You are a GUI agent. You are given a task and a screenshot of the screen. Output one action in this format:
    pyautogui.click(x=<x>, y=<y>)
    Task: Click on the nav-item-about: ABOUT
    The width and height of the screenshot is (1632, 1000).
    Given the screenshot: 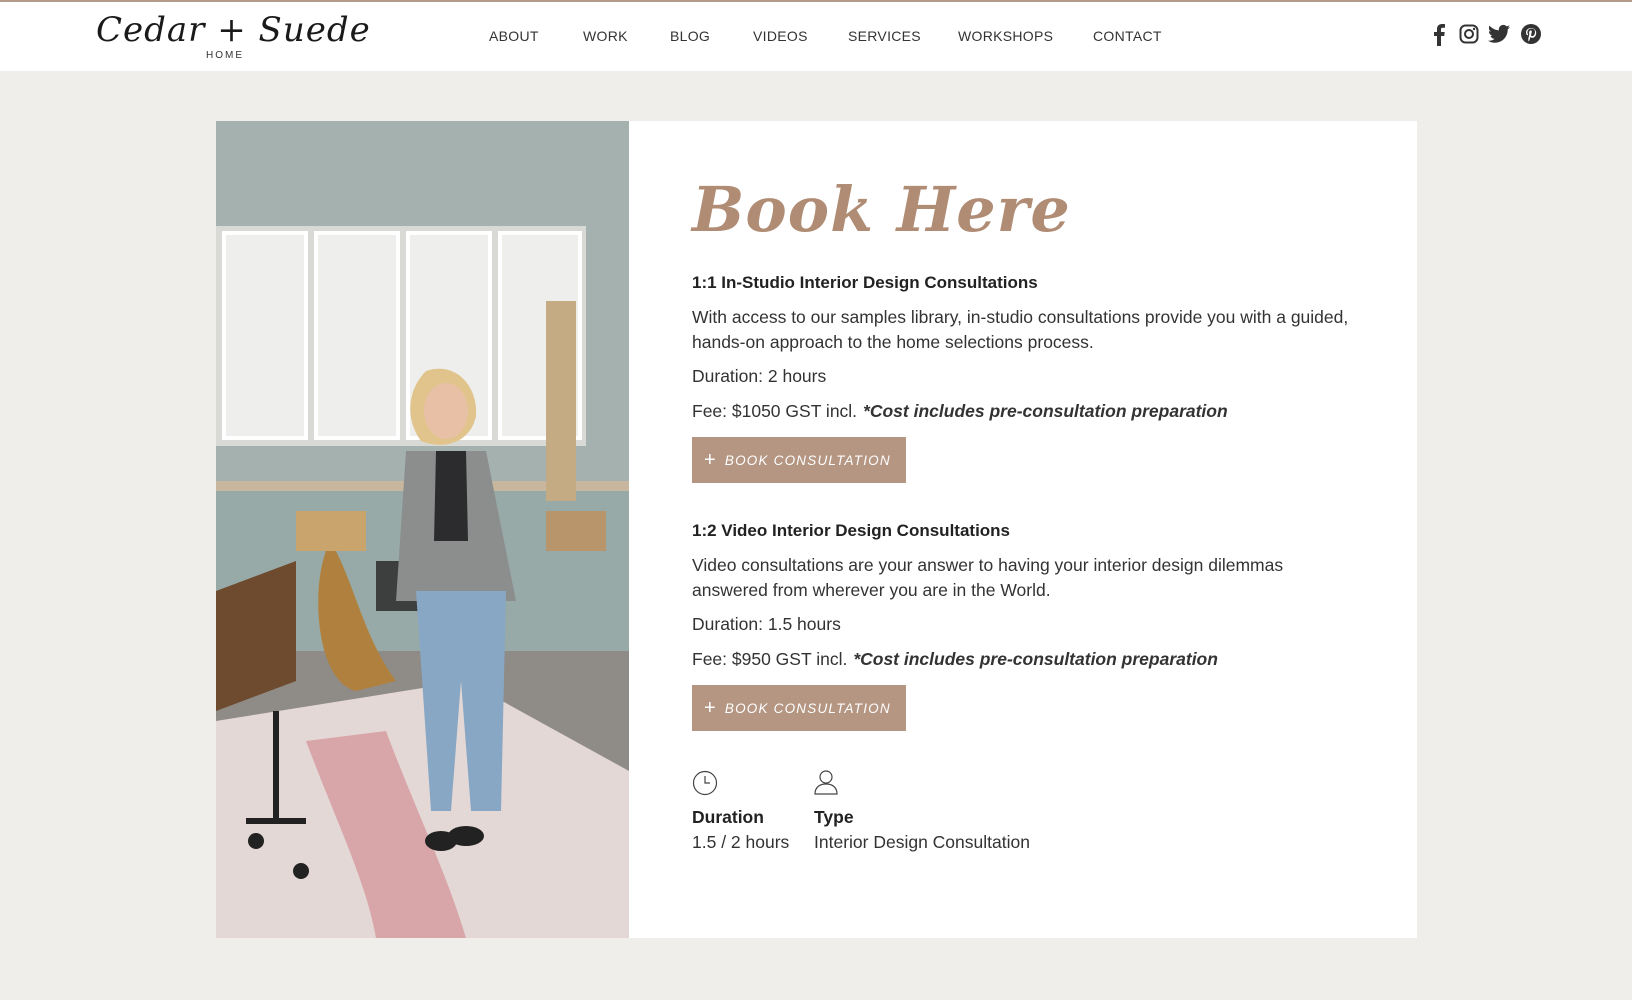 What is the action you would take?
    pyautogui.click(x=514, y=36)
    